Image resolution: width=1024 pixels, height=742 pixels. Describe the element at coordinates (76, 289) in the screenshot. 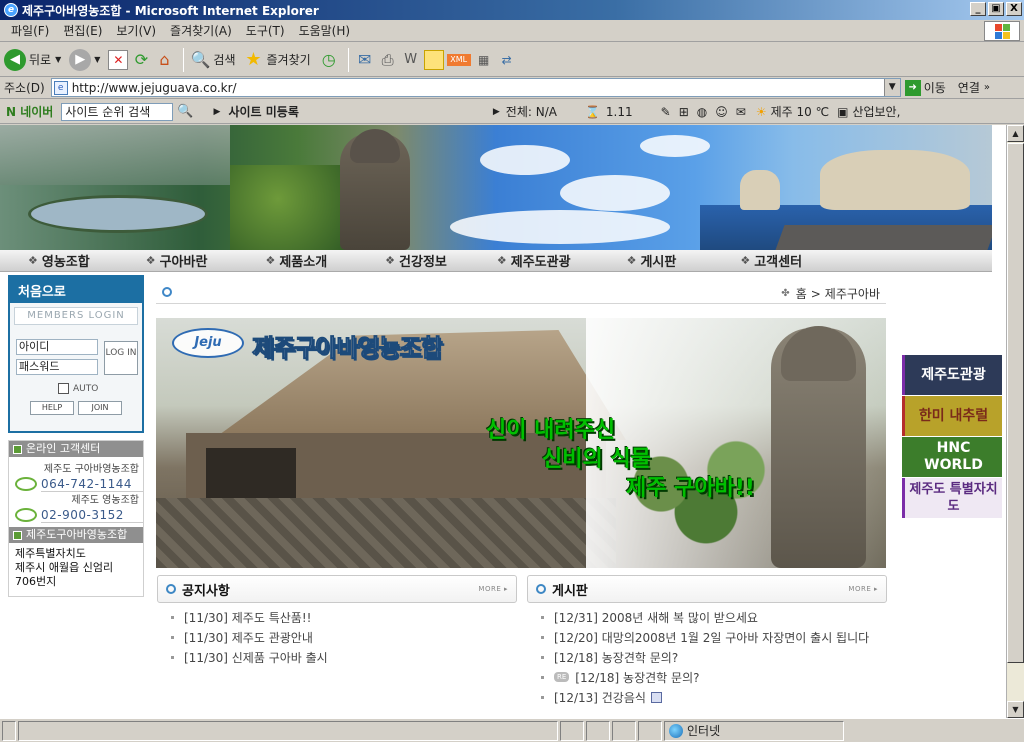

I see `home-button: 처음으로` at that location.